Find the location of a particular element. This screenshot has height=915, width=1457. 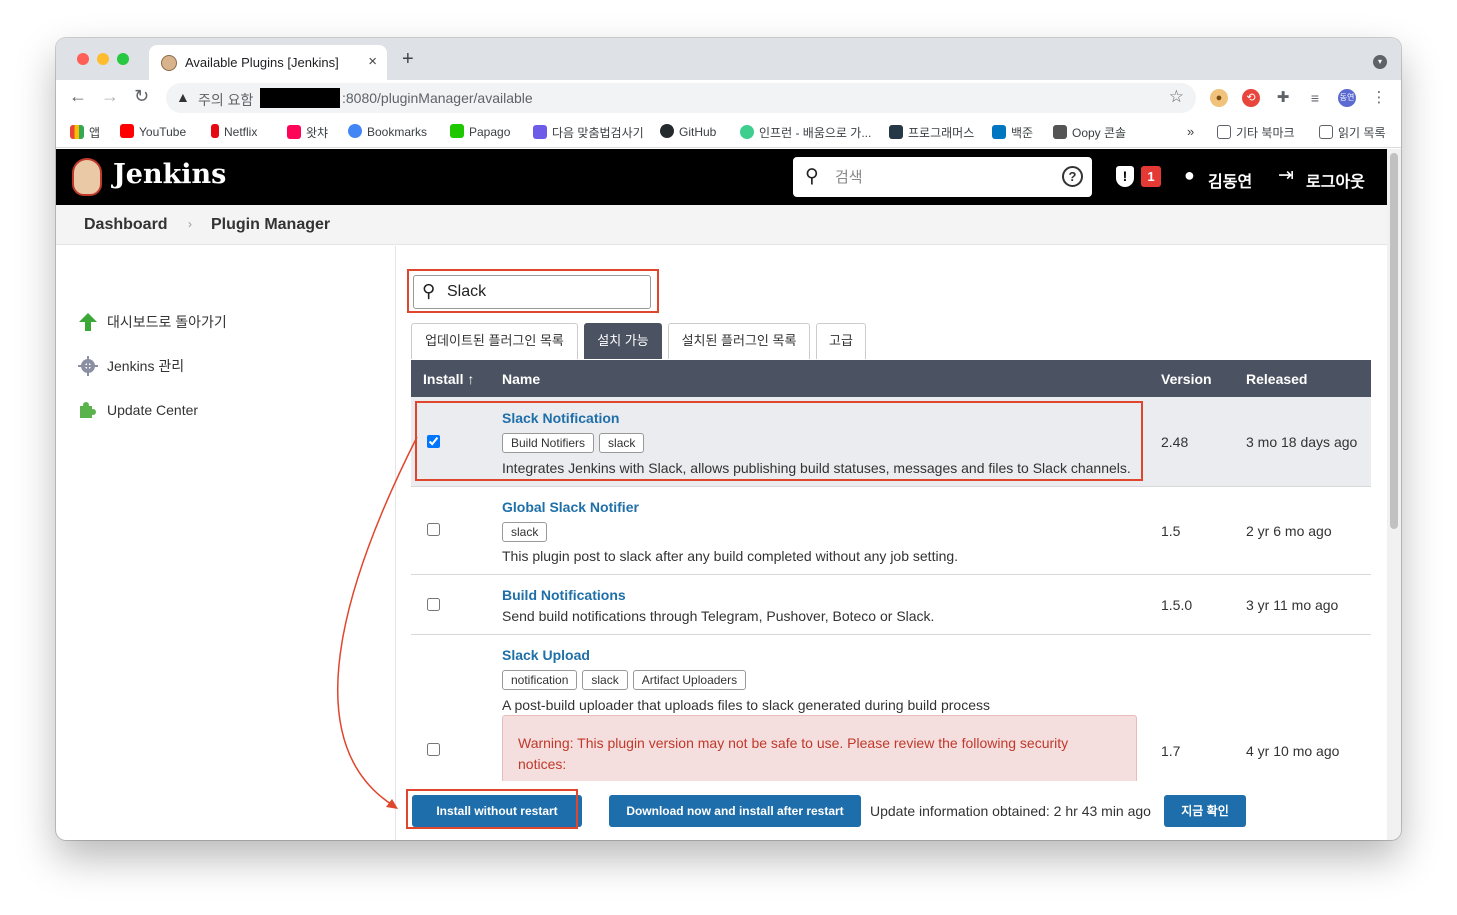

annotation-arrow-icon is located at coordinates (377, 622).